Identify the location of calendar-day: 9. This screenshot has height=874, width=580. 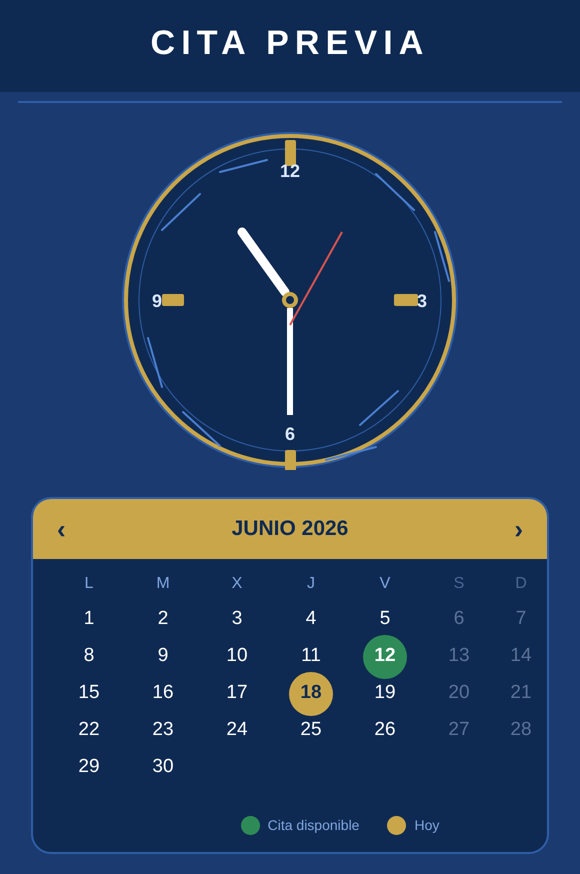
(163, 656).